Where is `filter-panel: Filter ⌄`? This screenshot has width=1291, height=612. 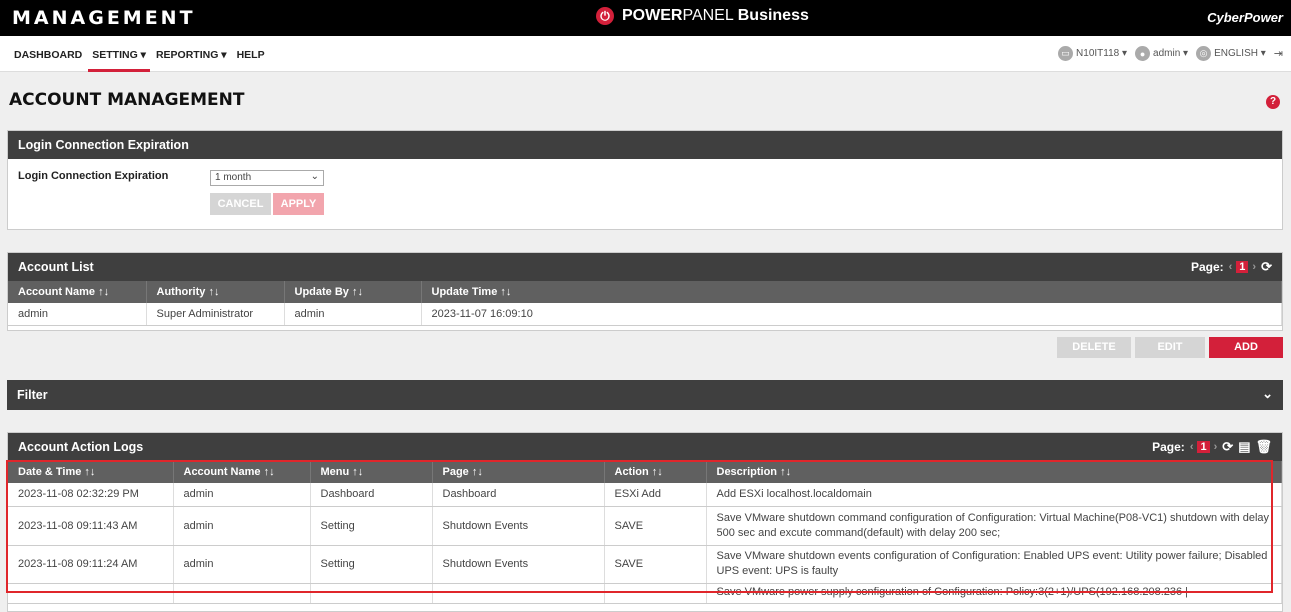 filter-panel: Filter ⌄ is located at coordinates (645, 395).